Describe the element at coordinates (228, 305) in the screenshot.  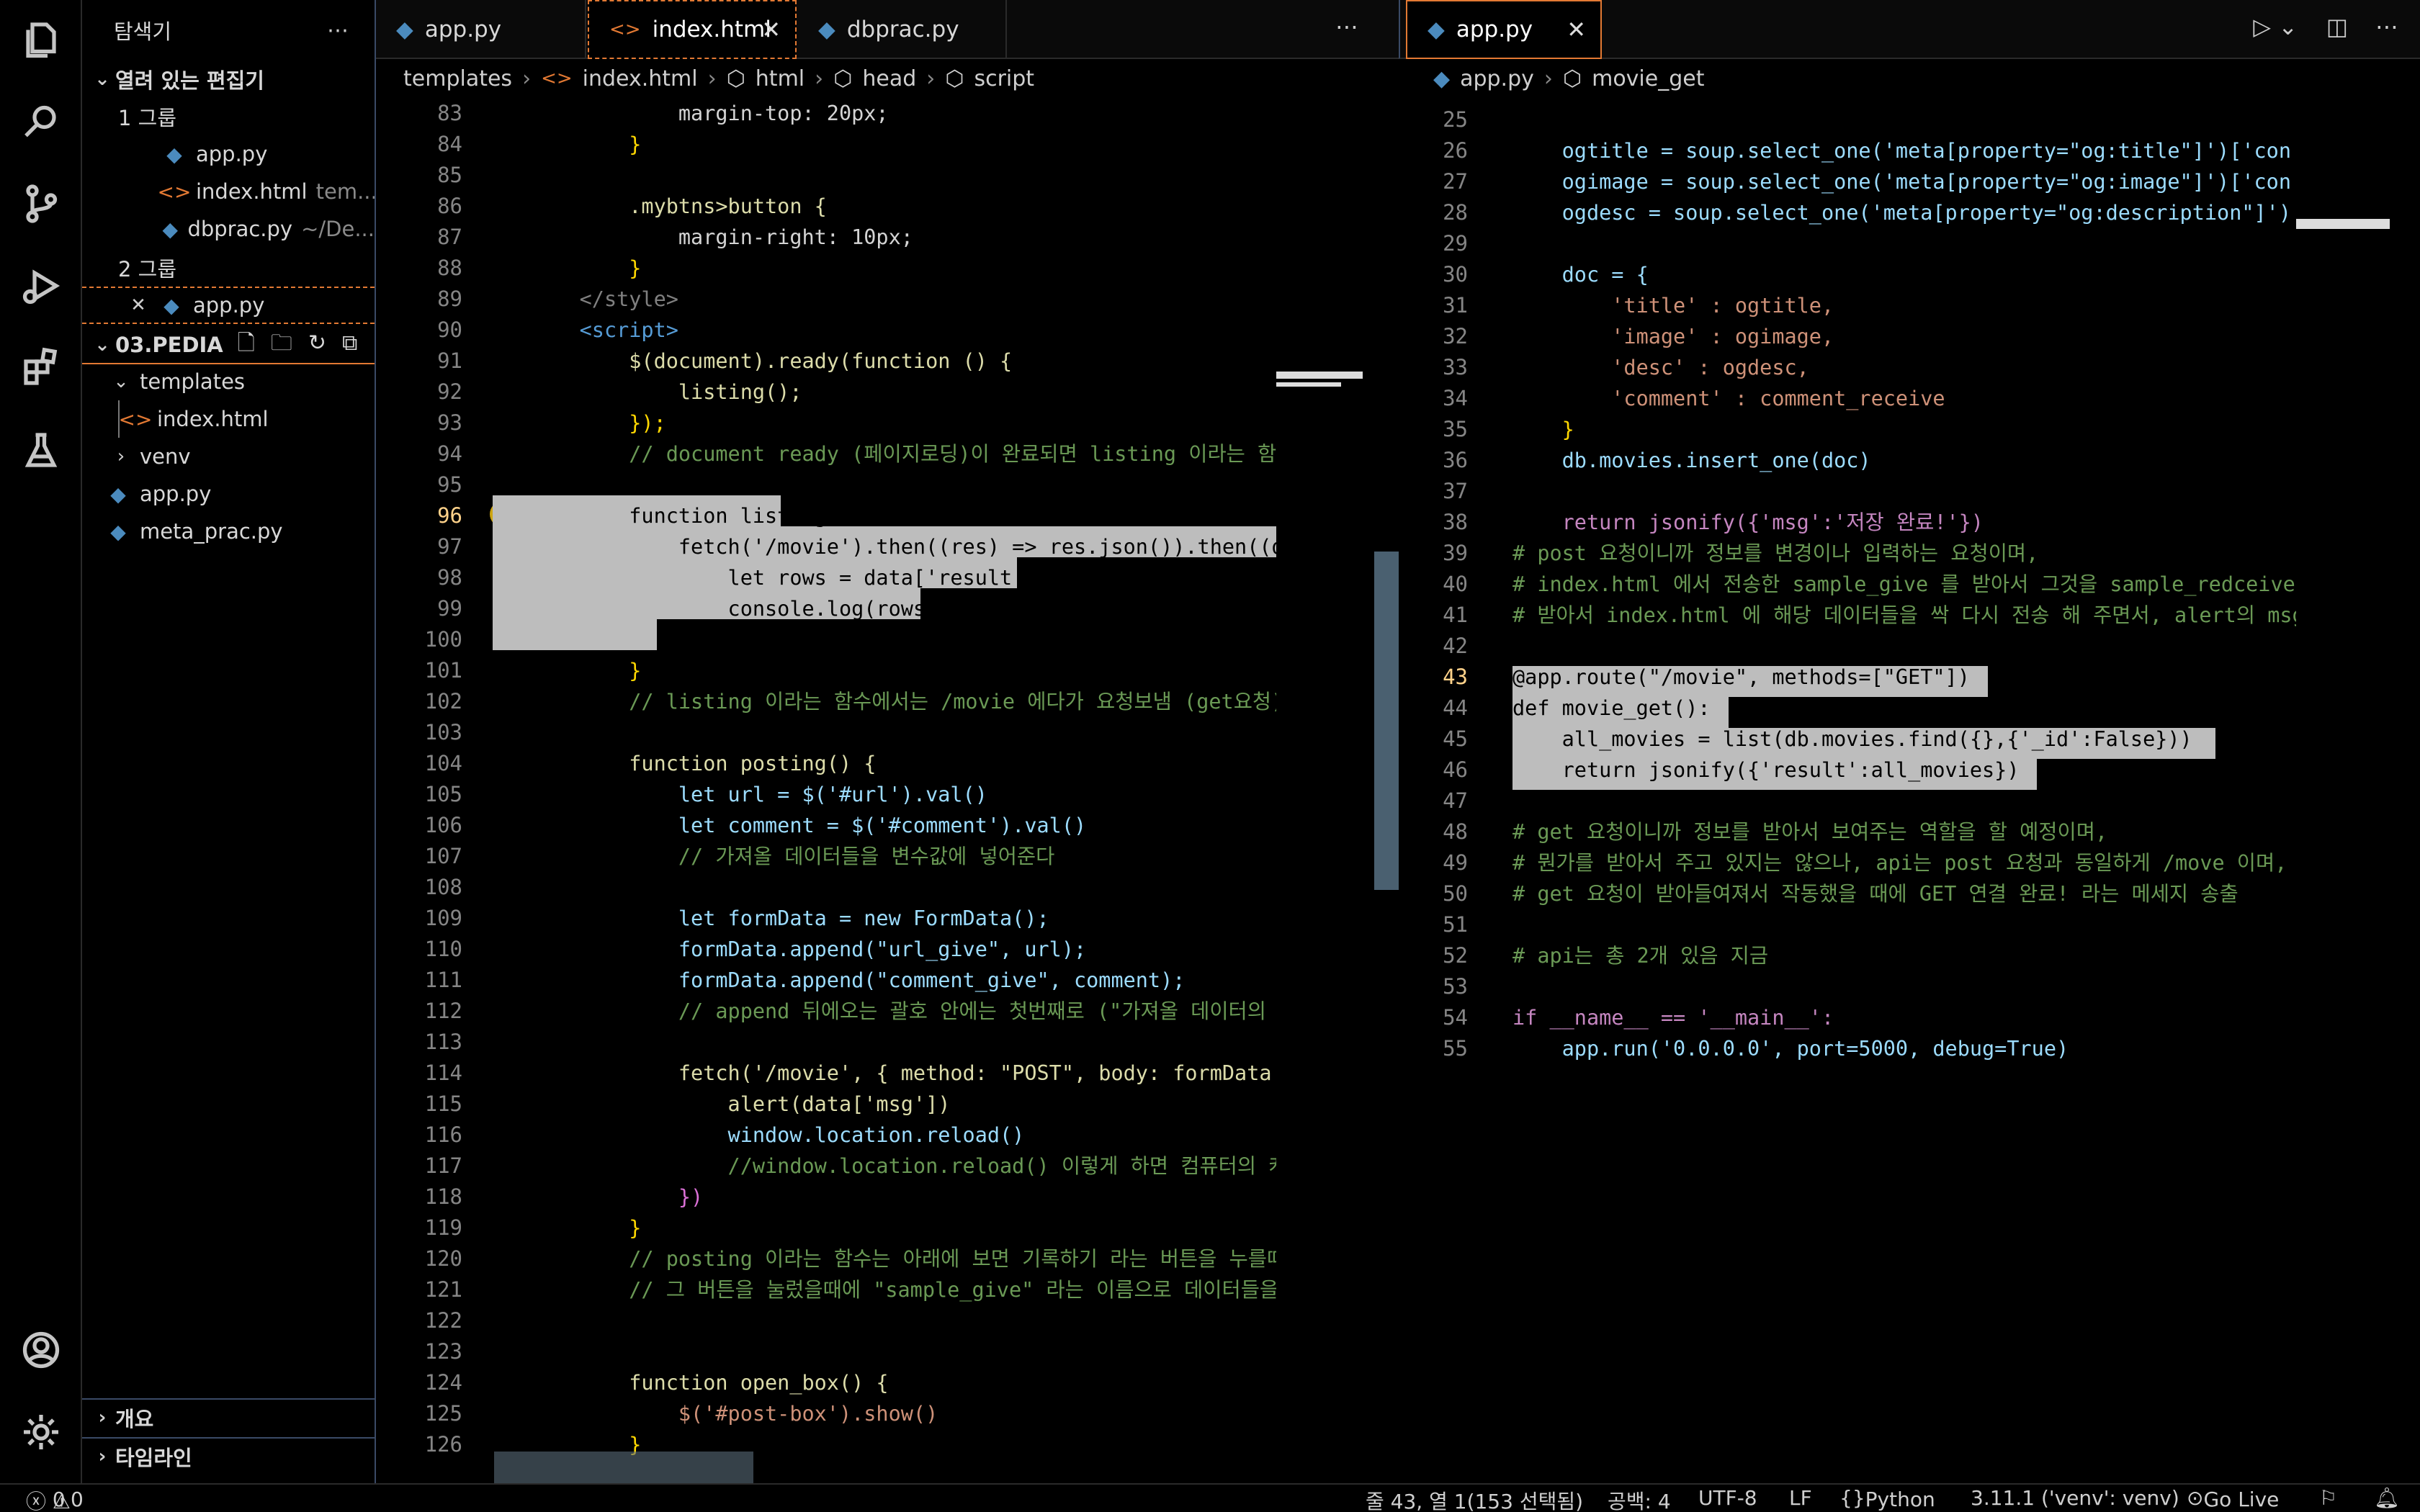
I see `open-editor-item-active: ✕ ◆ app.py` at that location.